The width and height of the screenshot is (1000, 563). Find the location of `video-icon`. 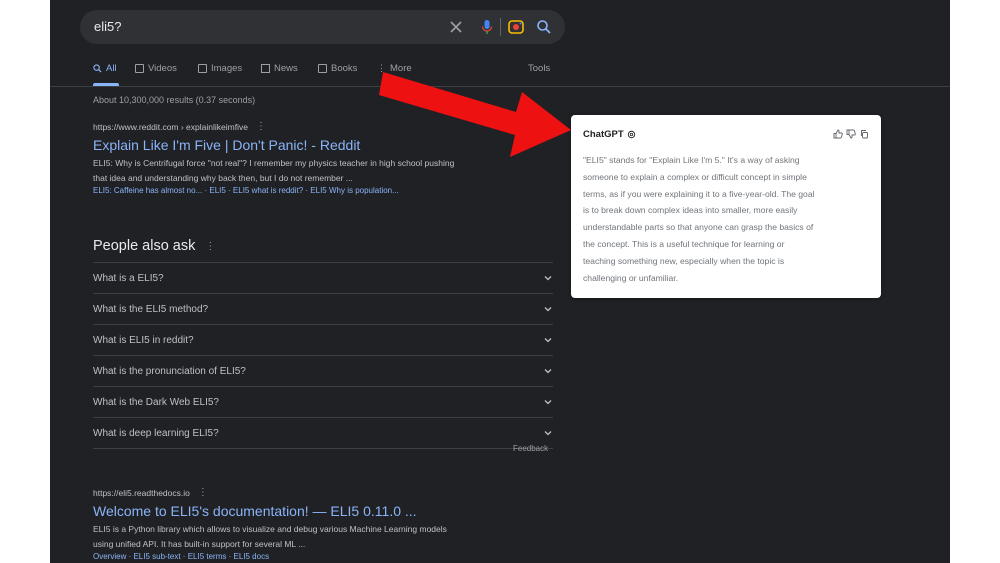

video-icon is located at coordinates (139, 68).